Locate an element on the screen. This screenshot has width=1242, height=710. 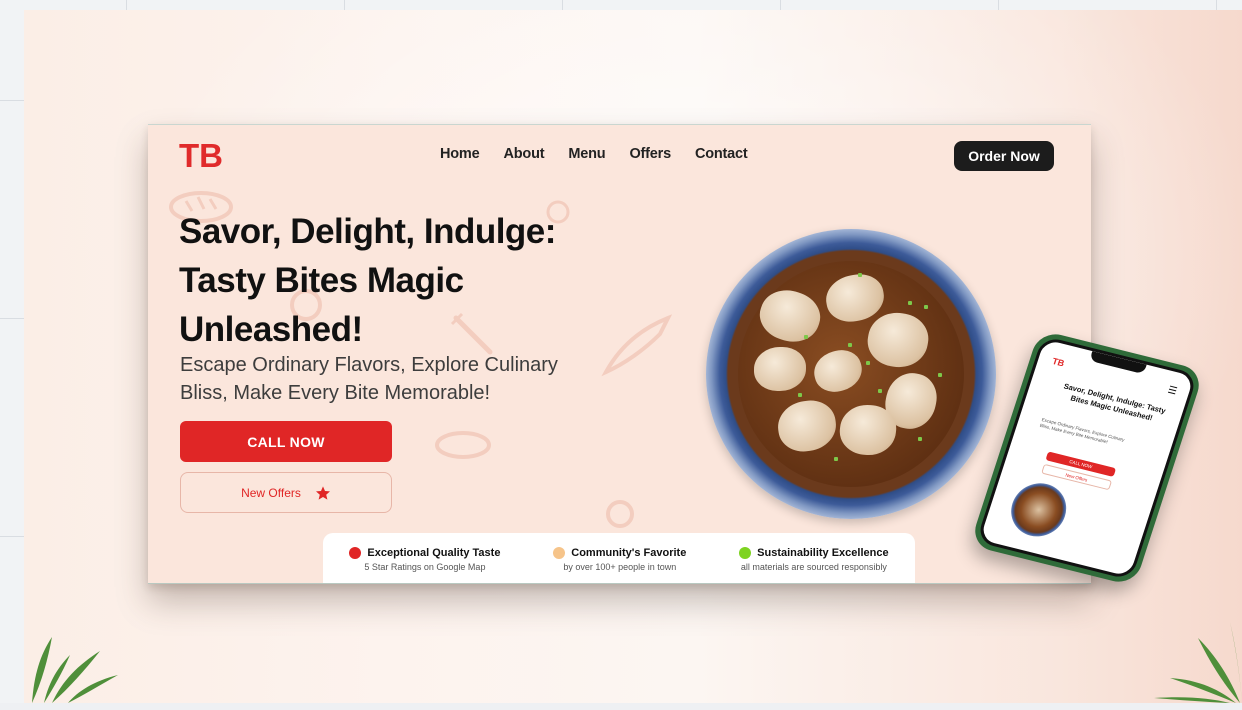
feature-desc: by over 100+ people in town is located at coordinates (620, 566).